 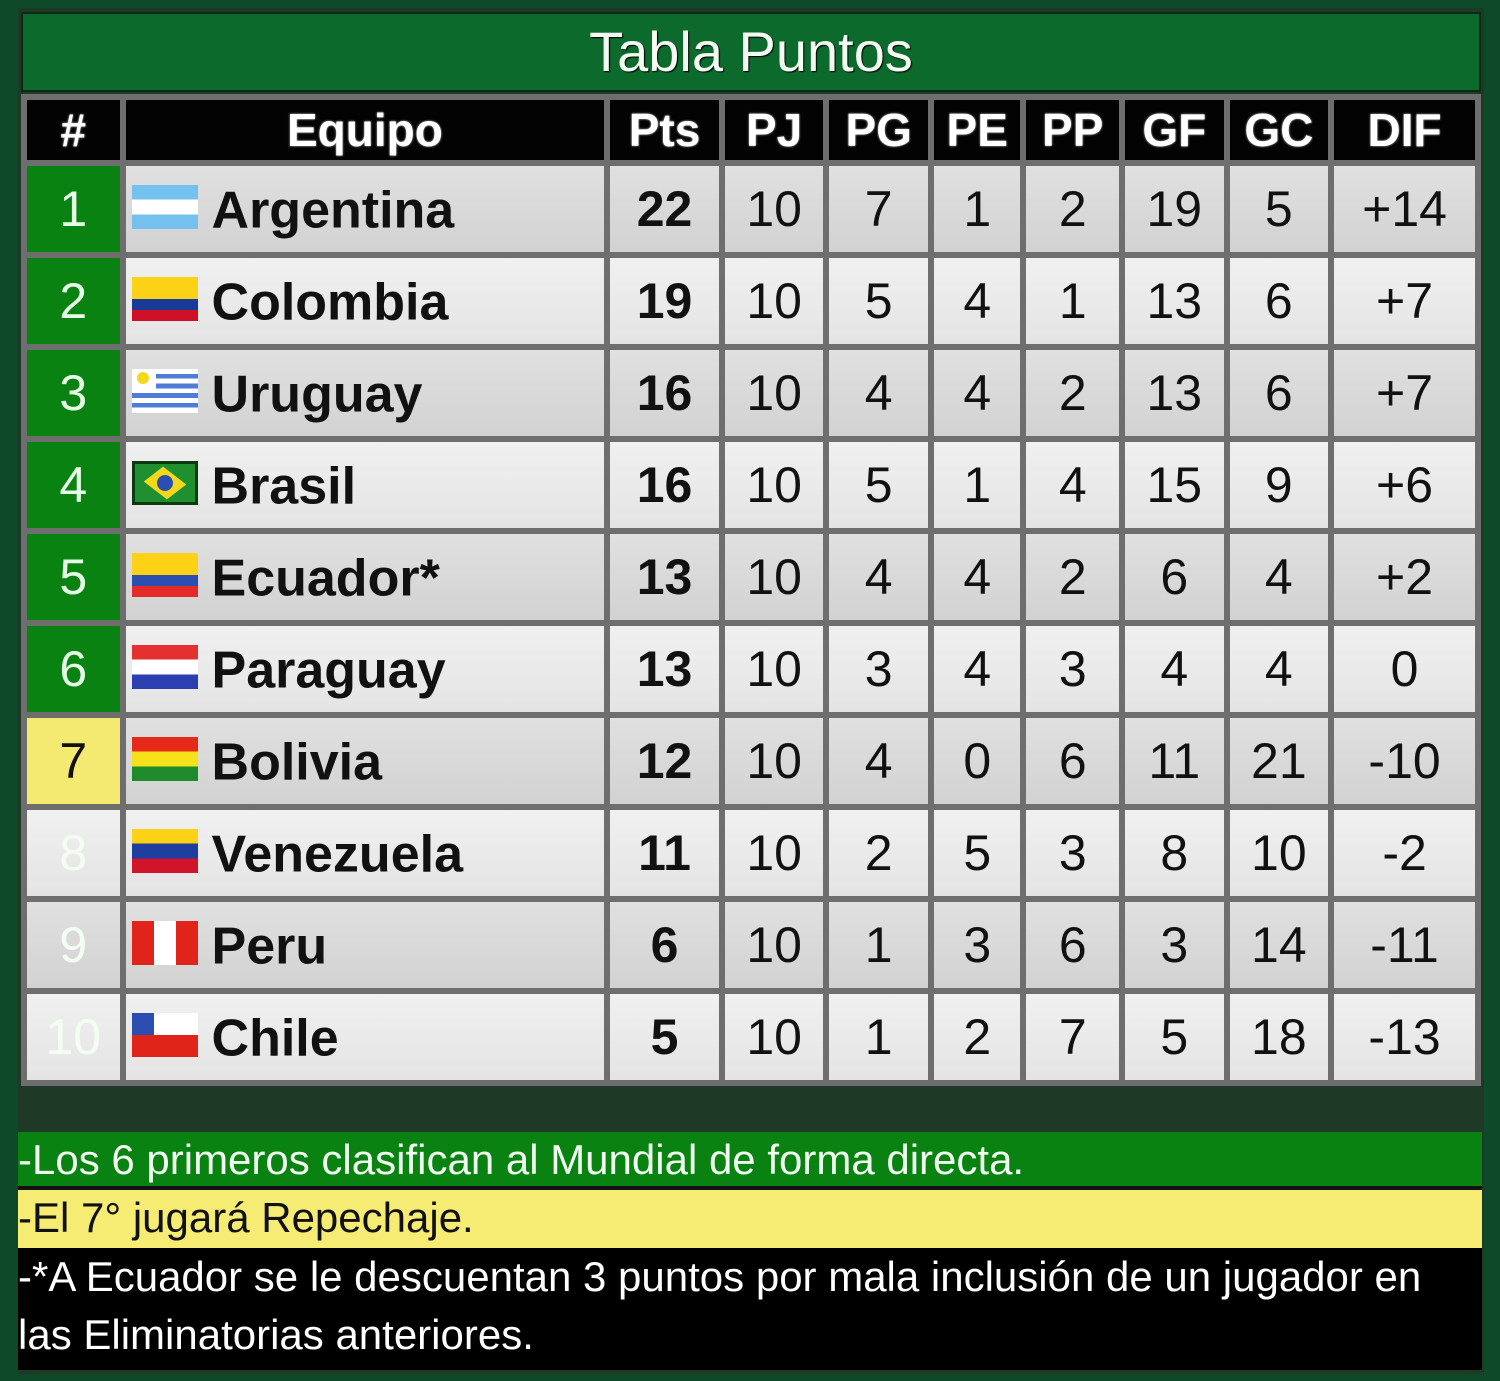 I want to click on team-cell: Bolivia, so click(x=365, y=761).